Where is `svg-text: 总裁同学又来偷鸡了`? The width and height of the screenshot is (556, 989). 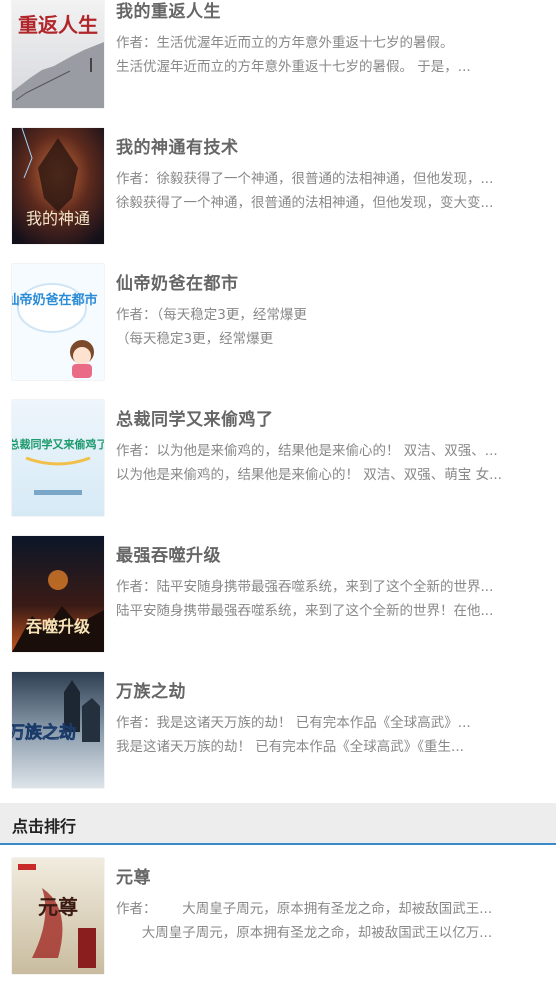
svg-text: 总裁同学又来偷鸡了 is located at coordinates (58, 444).